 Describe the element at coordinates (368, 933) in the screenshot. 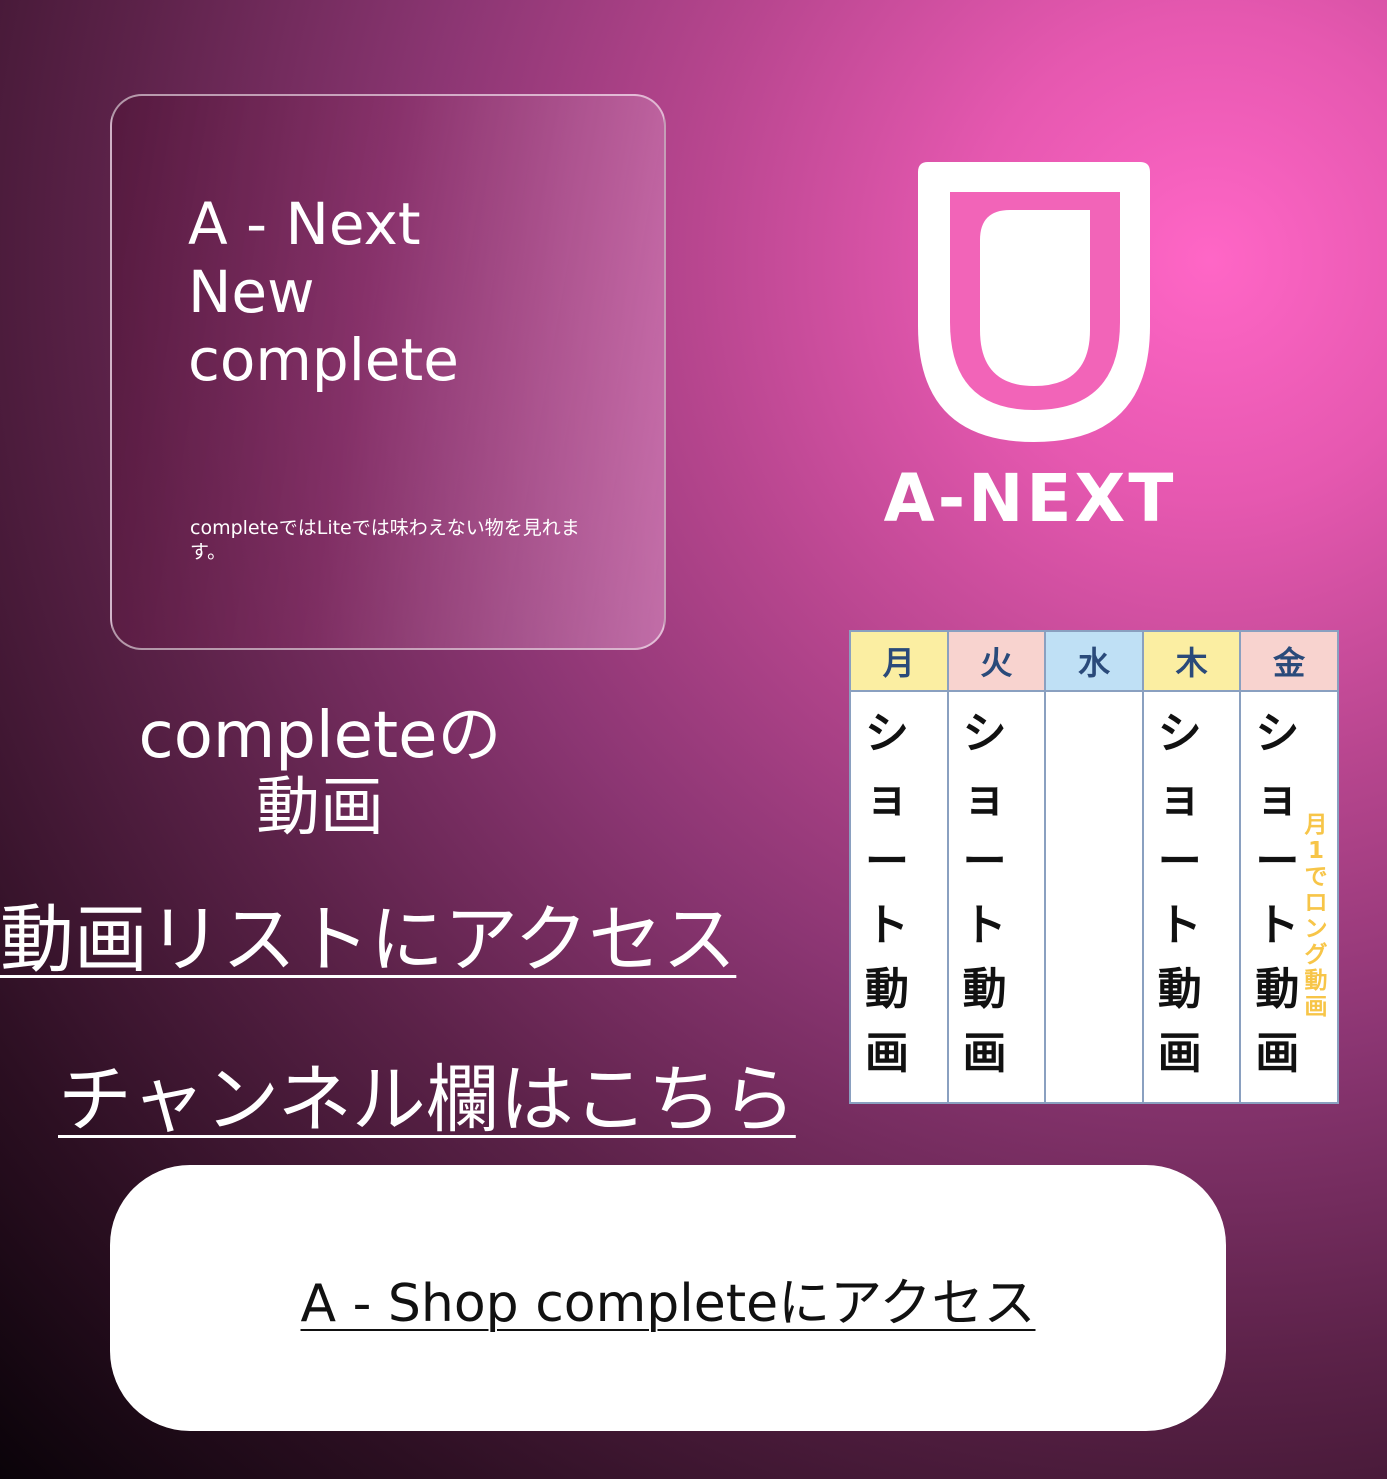

I see `video-list-link: 動画リストにアクセス` at that location.